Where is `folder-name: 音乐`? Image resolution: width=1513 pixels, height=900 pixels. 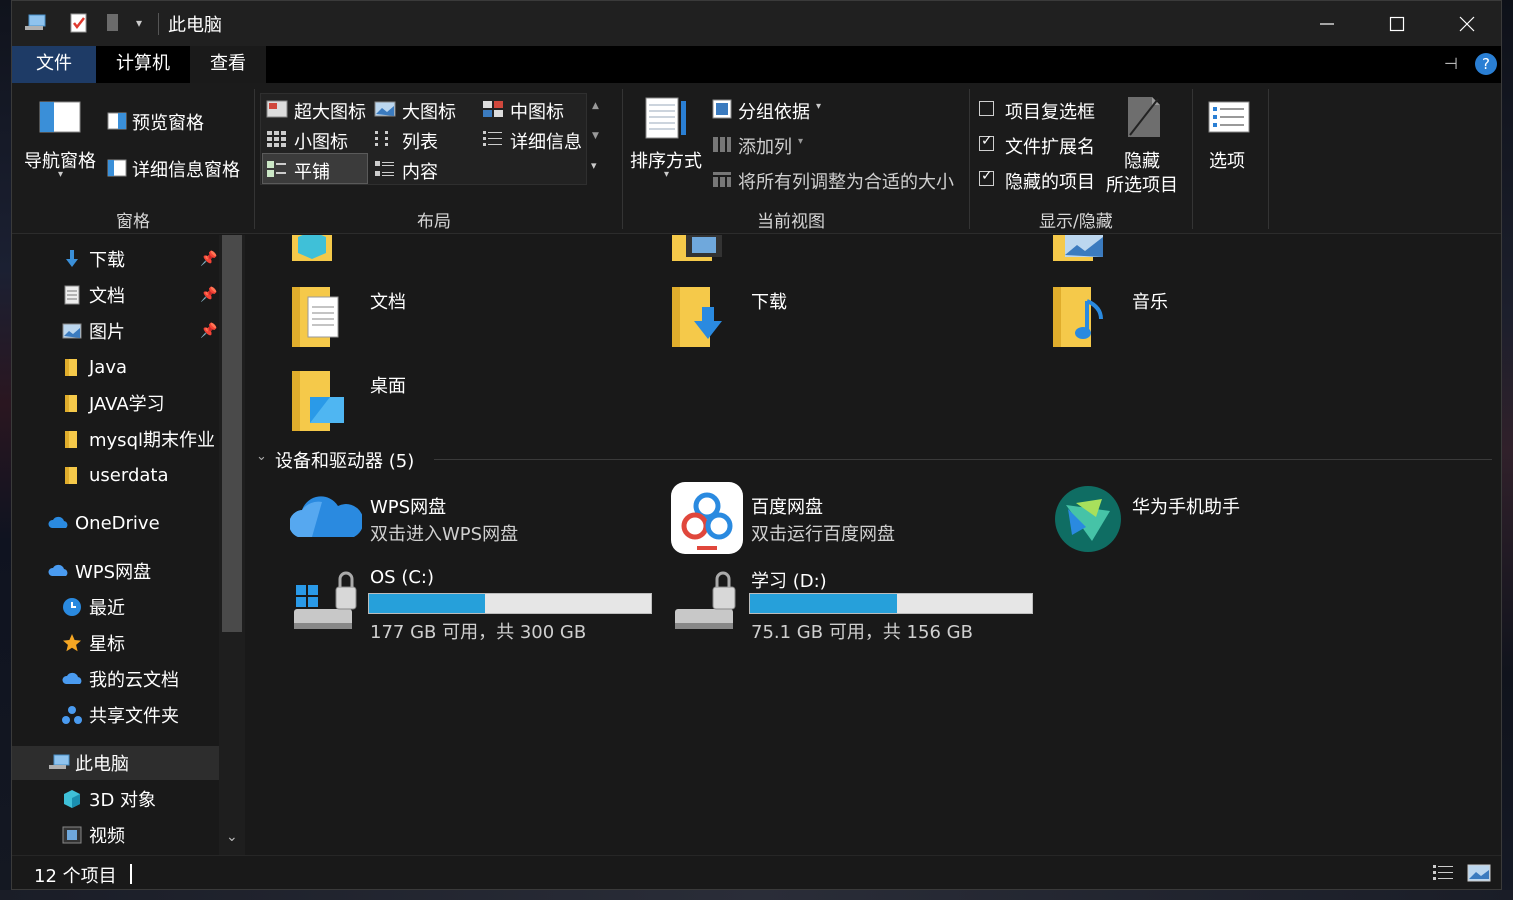
folder-name: 音乐 is located at coordinates (1150, 301).